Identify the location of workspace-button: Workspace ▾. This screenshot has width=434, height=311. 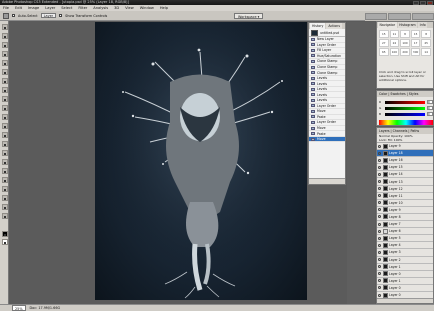
(249, 16).